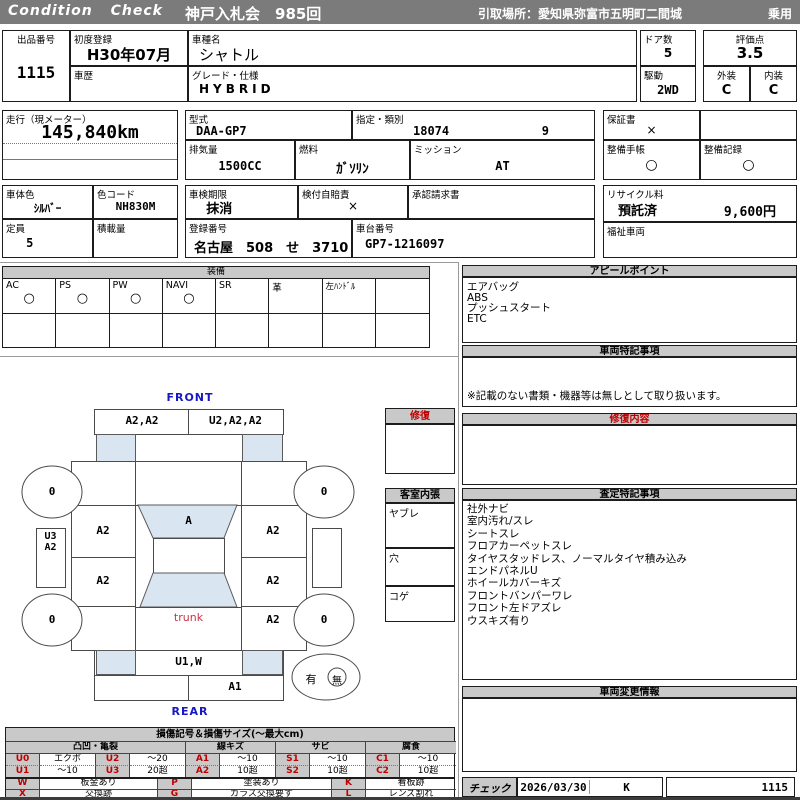 Image resolution: width=800 pixels, height=800 pixels. Describe the element at coordinates (353, 206) in the screenshot. I see `insurance-value: ×` at that location.